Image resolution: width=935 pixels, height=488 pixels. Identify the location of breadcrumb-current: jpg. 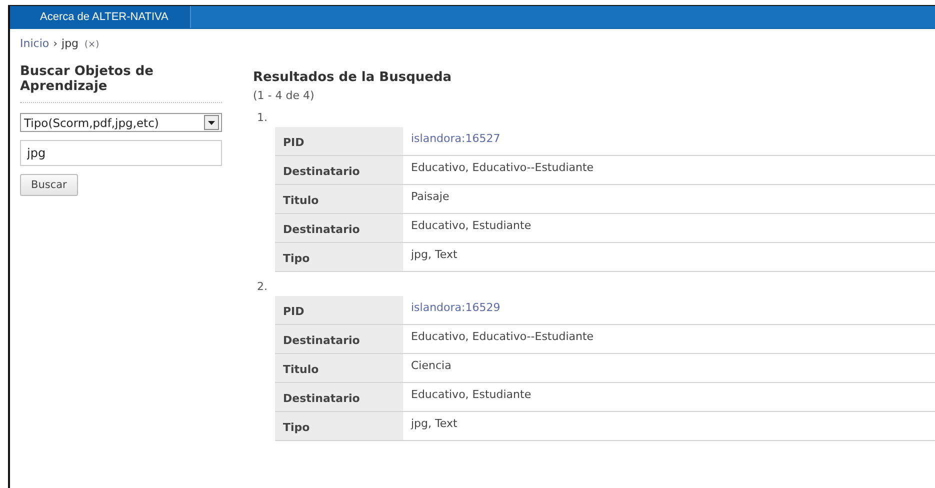
(70, 43).